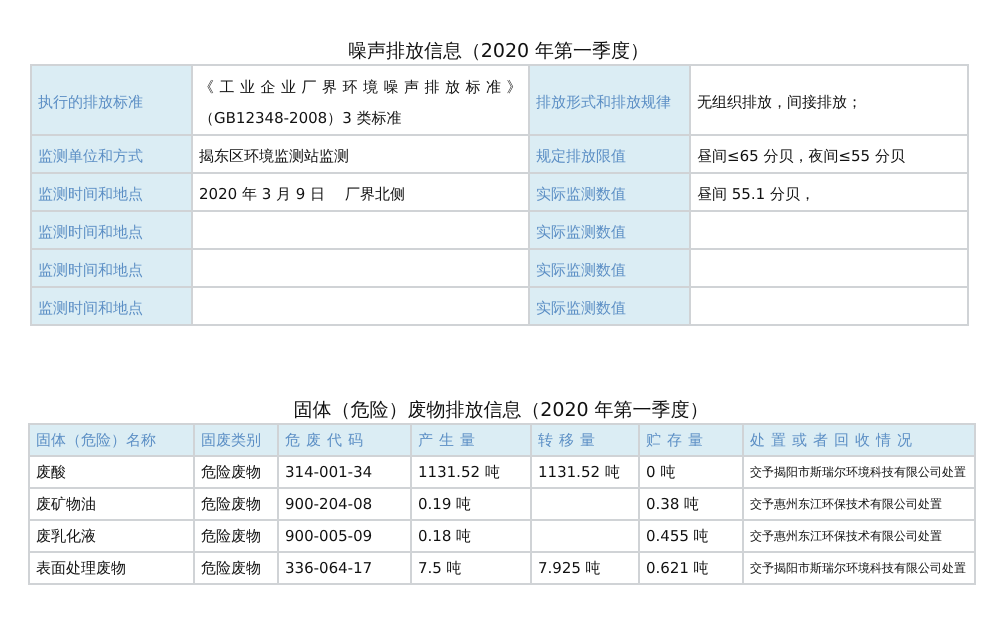 This screenshot has width=1000, height=620. I want to click on table-cell-text: 0.455 吨, so click(677, 535).